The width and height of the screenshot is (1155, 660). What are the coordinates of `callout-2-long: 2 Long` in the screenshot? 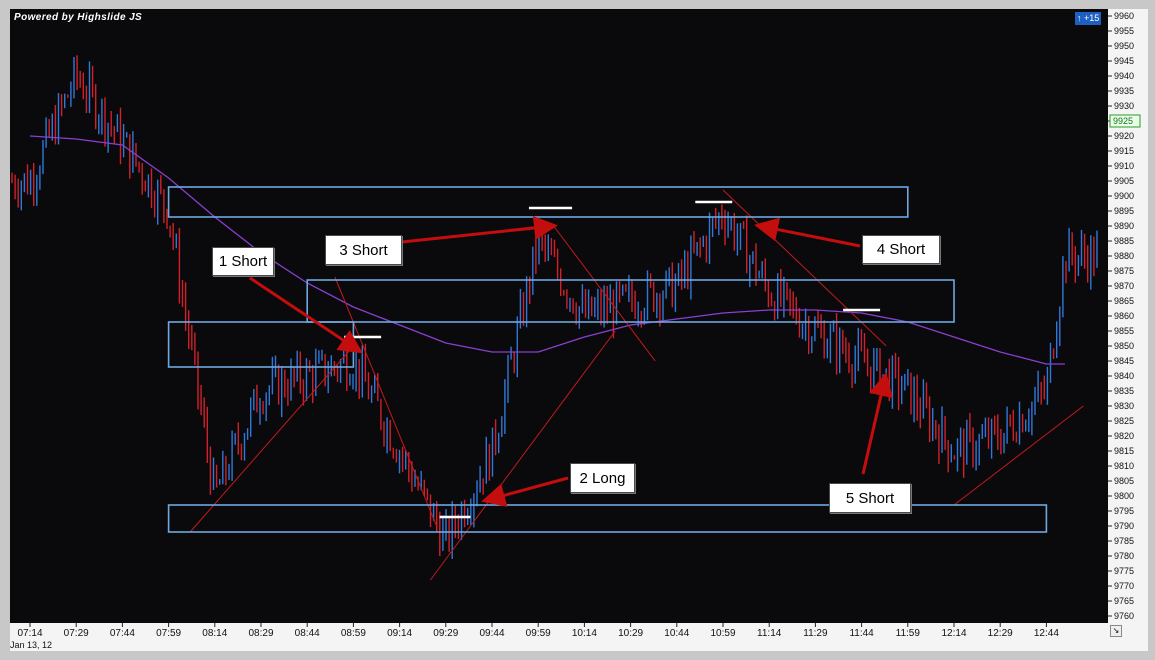 It's located at (602, 478).